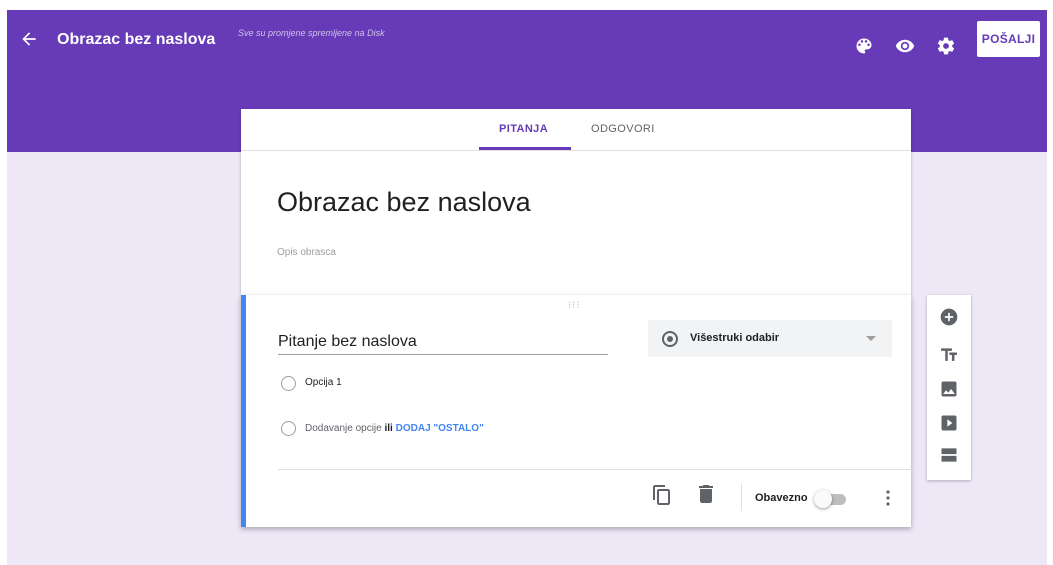  Describe the element at coordinates (311, 33) in the screenshot. I see `save-status: Sve su promjene spremljene na Disk` at that location.